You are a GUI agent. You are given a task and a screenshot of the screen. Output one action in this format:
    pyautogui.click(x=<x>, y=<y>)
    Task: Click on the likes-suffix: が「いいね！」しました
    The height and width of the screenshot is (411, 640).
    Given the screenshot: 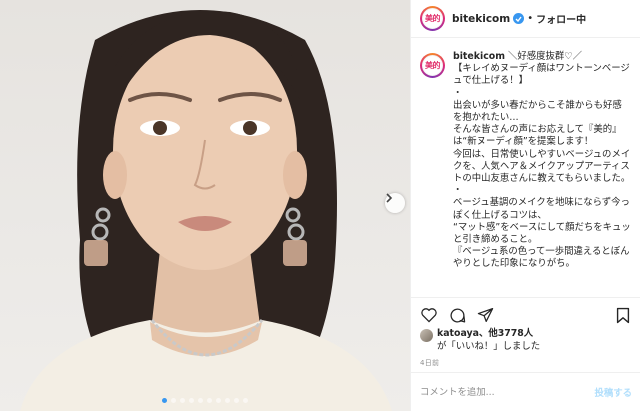 What is the action you would take?
    pyautogui.click(x=489, y=346)
    